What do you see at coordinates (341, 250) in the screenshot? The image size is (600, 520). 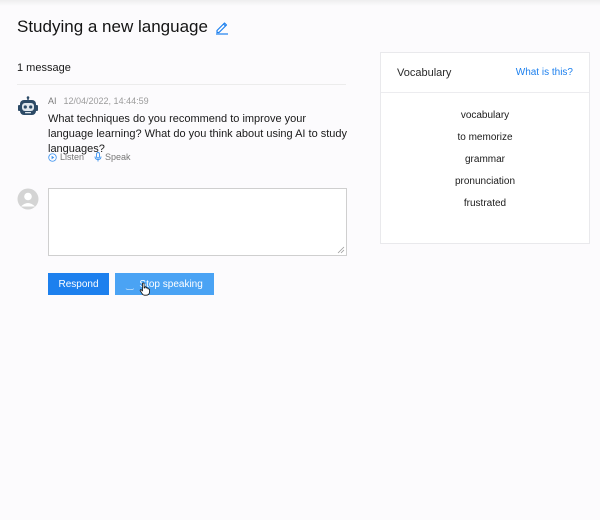 I see `resize-handle` at bounding box center [341, 250].